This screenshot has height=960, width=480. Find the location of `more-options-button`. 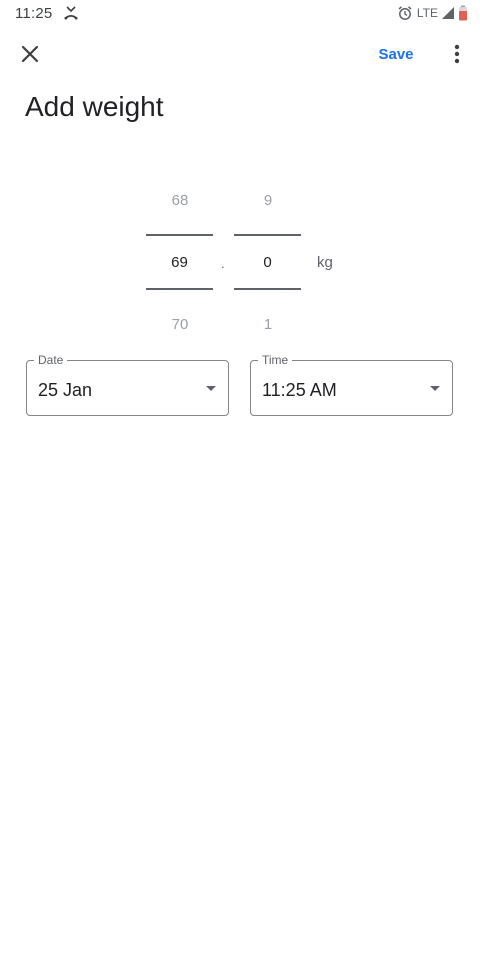

more-options-button is located at coordinates (457, 54).